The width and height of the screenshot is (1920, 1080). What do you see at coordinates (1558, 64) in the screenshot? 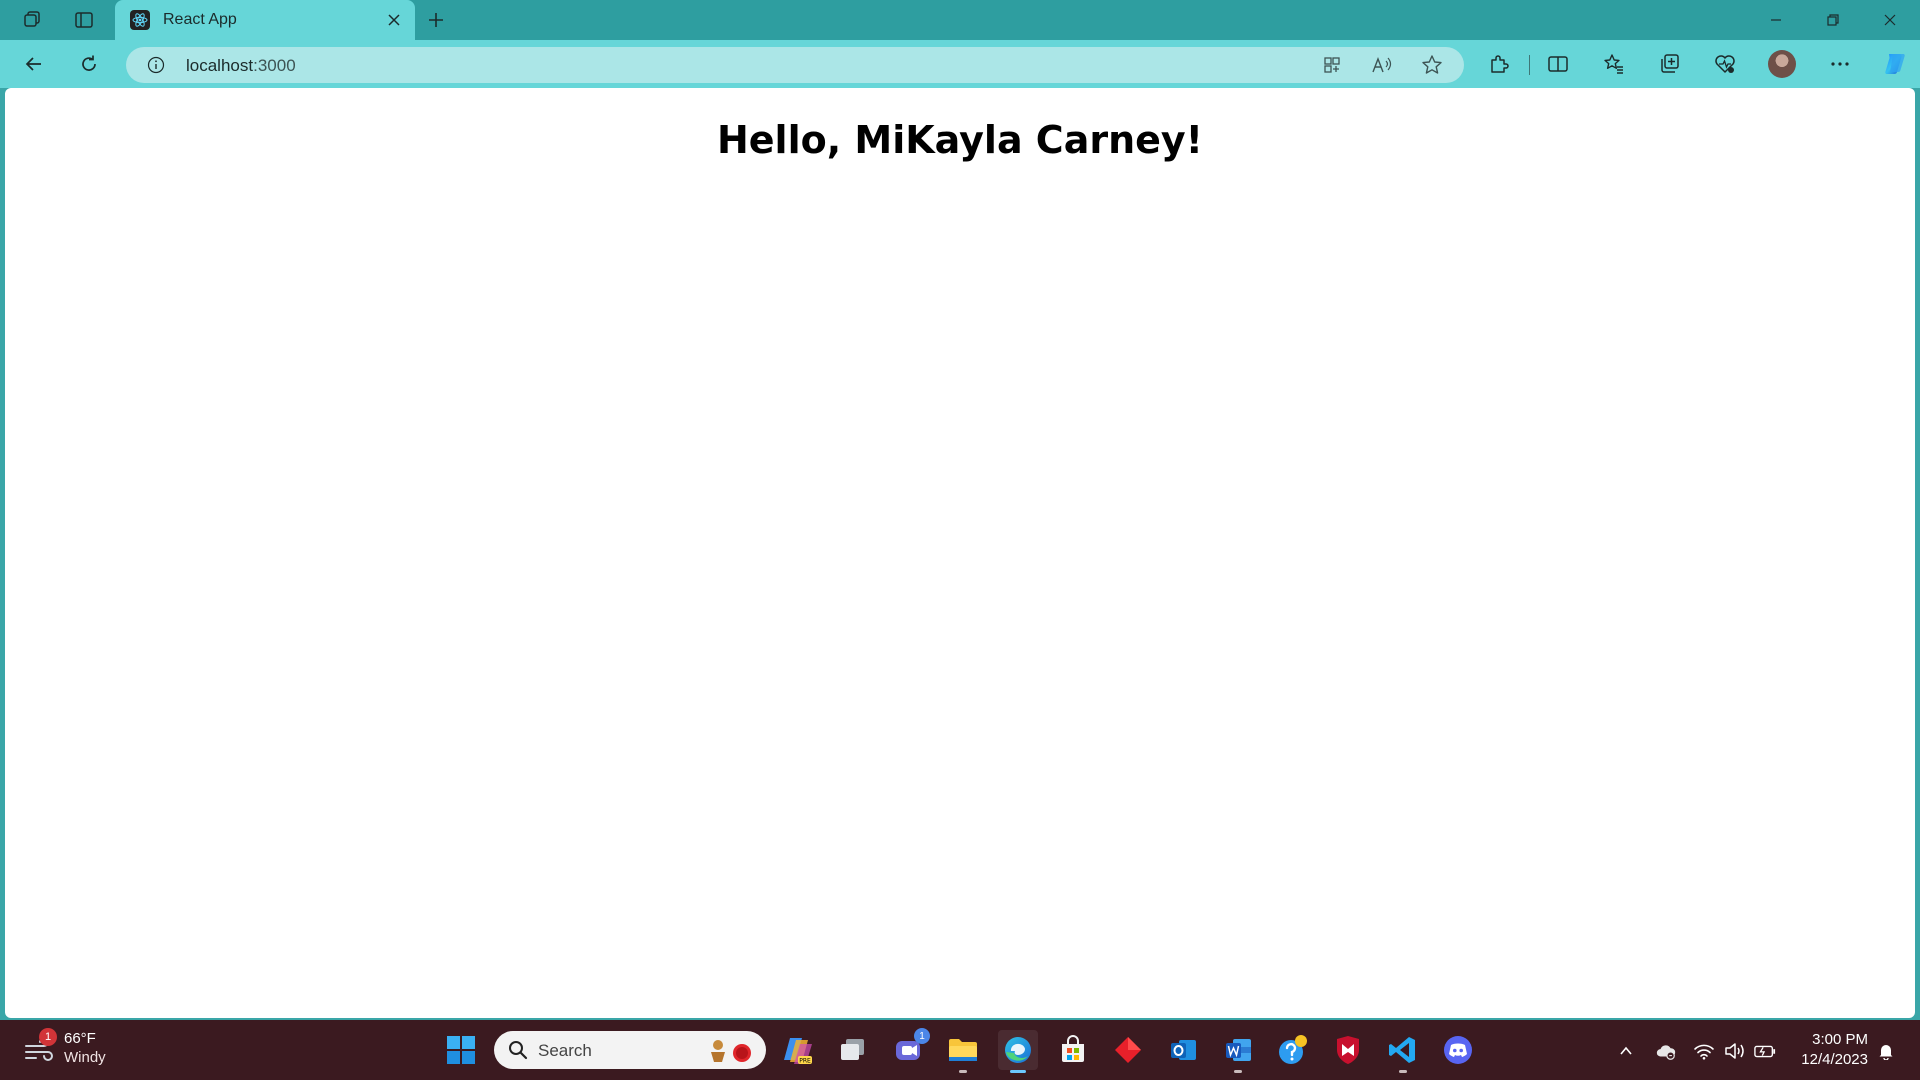
I see `split-screen-icon` at bounding box center [1558, 64].